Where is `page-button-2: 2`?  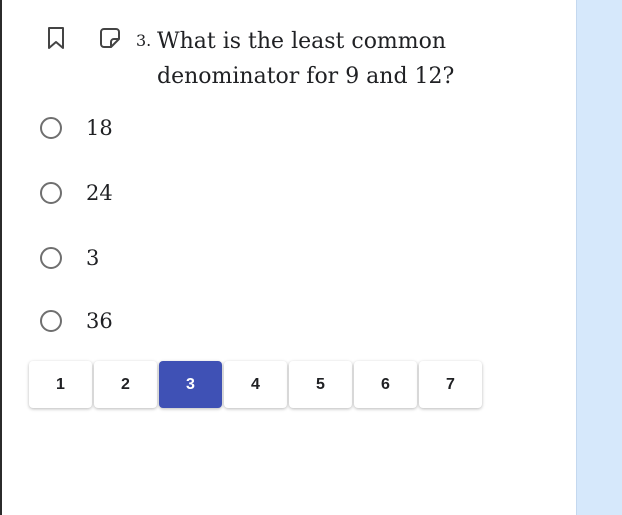
page-button-2: 2 is located at coordinates (125, 384).